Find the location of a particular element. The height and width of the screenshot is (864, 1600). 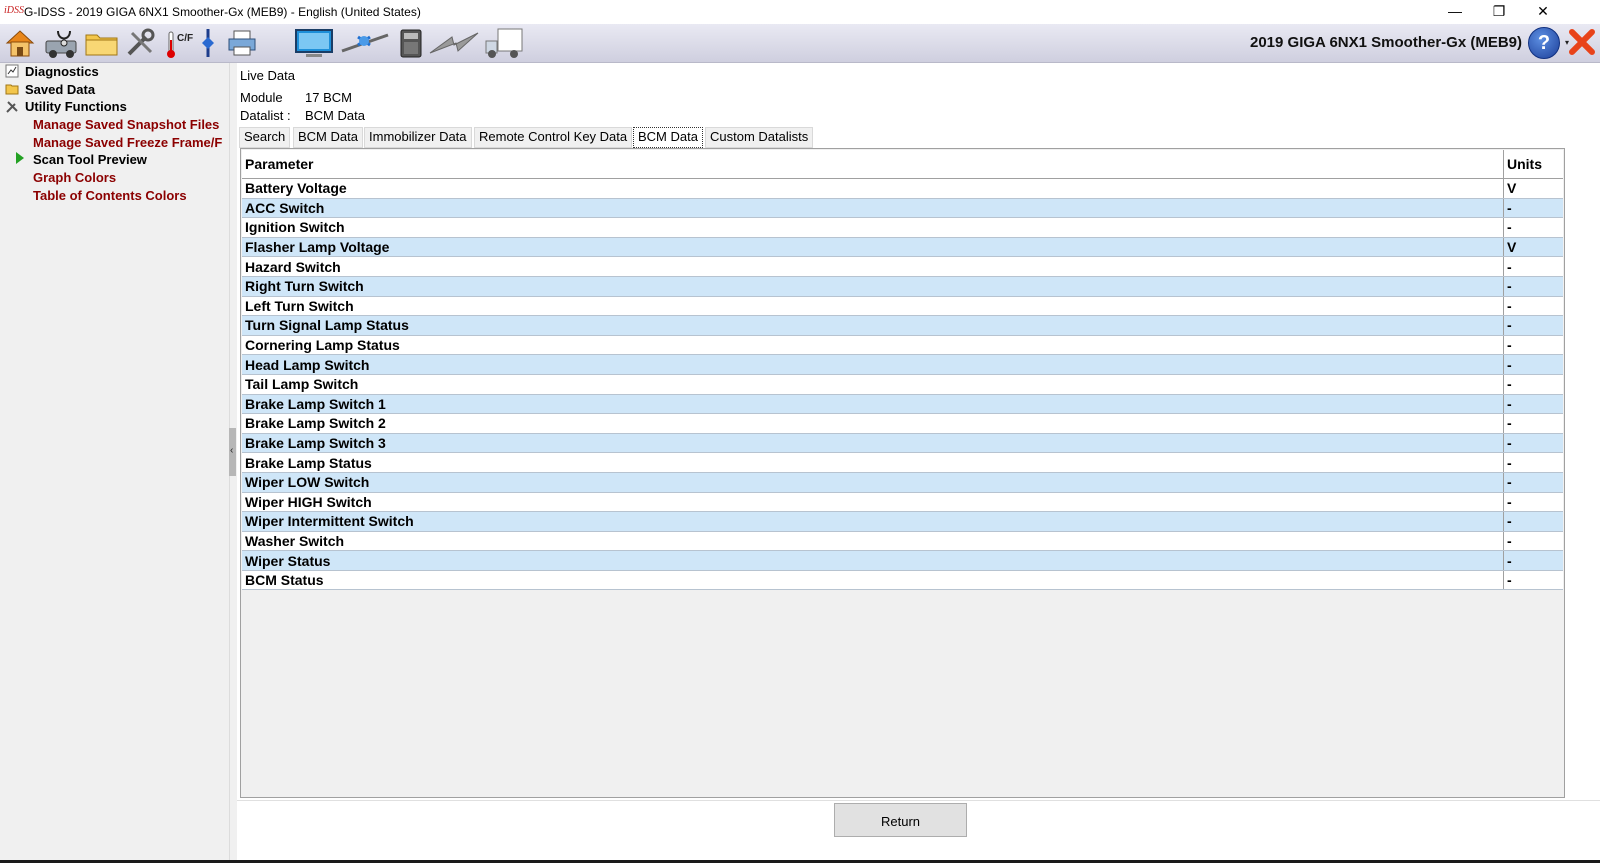

saved-data-folder-icon is located at coordinates (12, 89).